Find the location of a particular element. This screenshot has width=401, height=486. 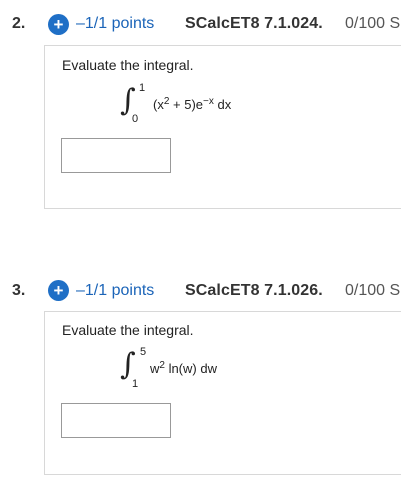

upper-limit: 1 is located at coordinates (142, 88).